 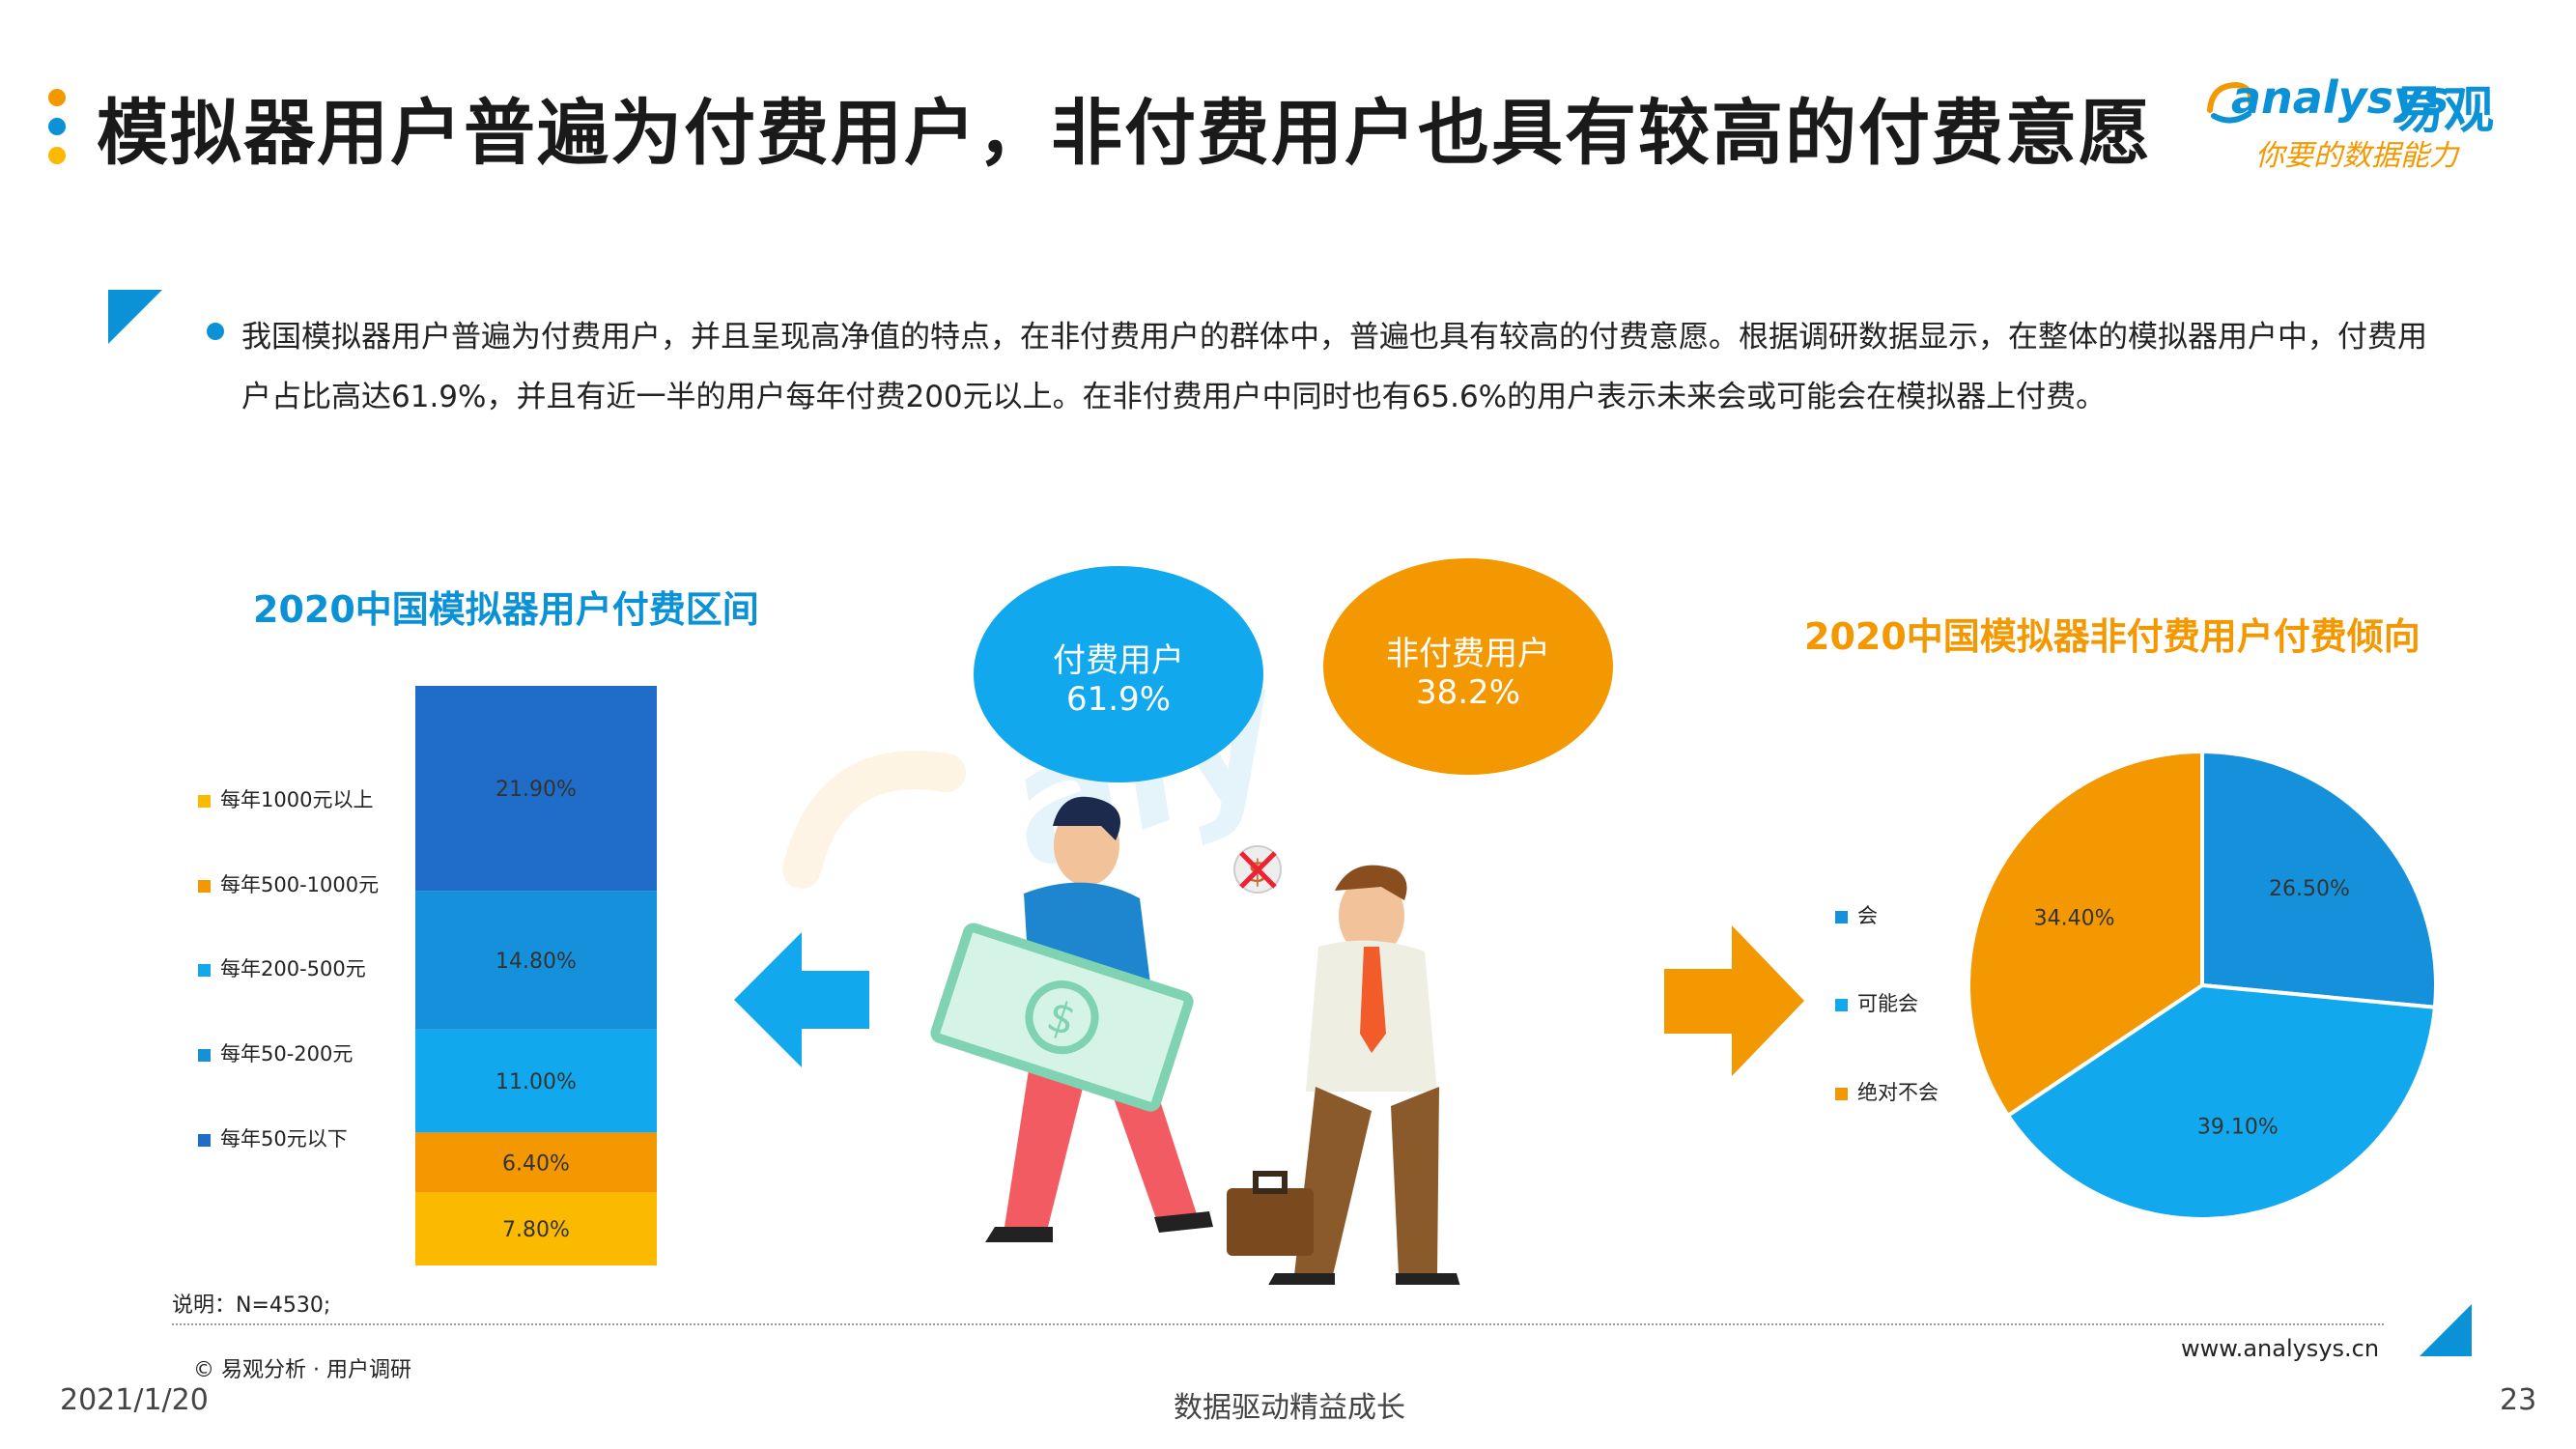 I want to click on bar-legend-item-3: 每年200-500元, so click(x=282, y=967).